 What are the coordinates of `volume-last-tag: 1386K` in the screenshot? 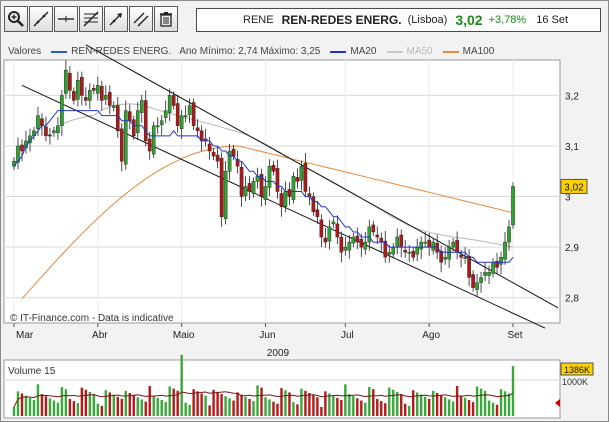 It's located at (577, 369).